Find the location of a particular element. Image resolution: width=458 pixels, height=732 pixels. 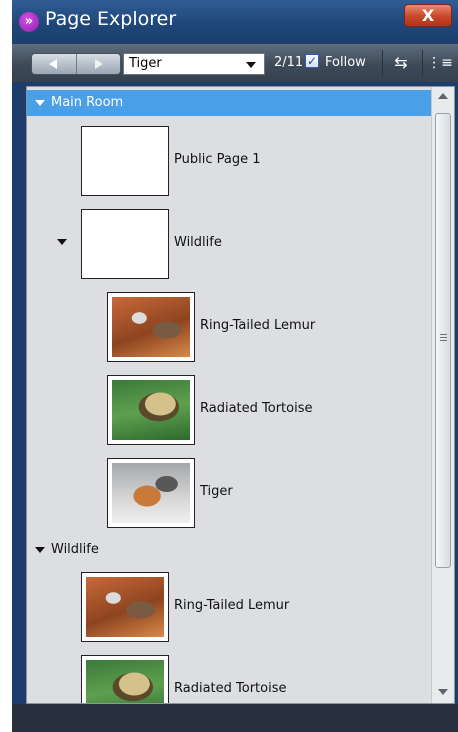

status-bar is located at coordinates (235, 718).